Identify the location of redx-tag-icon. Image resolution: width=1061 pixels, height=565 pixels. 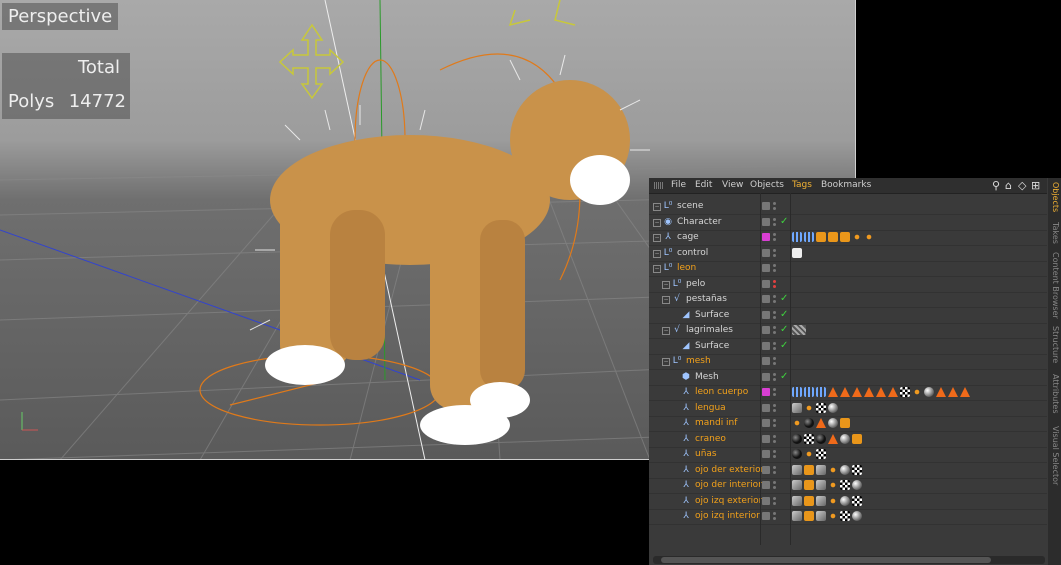
(797, 252).